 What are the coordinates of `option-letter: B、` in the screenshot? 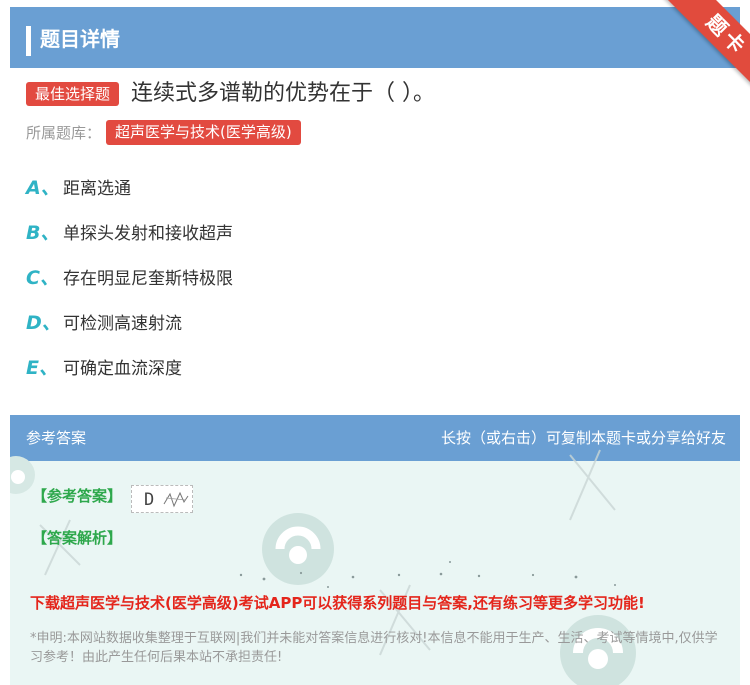 It's located at (43, 233).